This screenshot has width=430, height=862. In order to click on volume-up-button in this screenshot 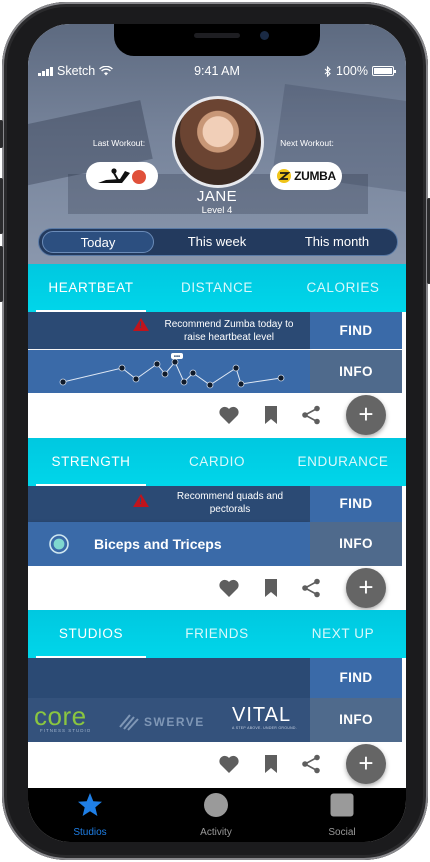, I will do `click(1, 206)`.